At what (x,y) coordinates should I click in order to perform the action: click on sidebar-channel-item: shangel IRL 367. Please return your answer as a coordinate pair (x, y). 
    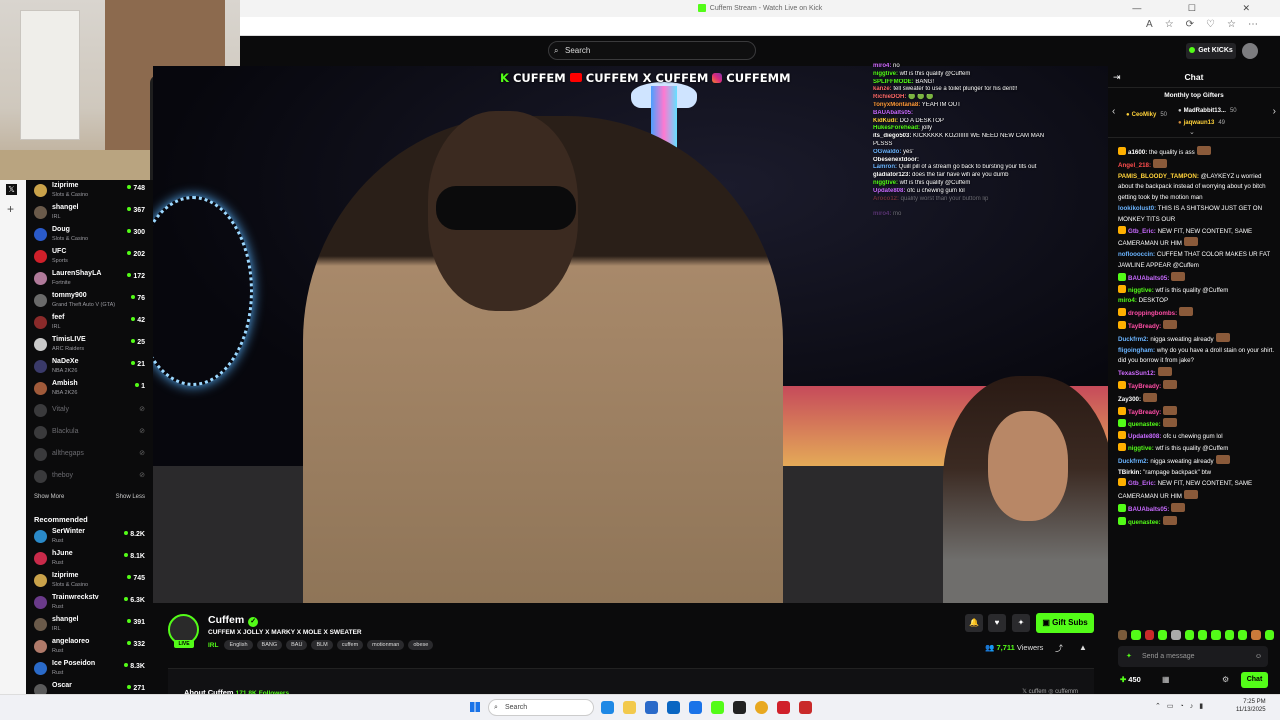
    Looking at the image, I should click on (89, 213).